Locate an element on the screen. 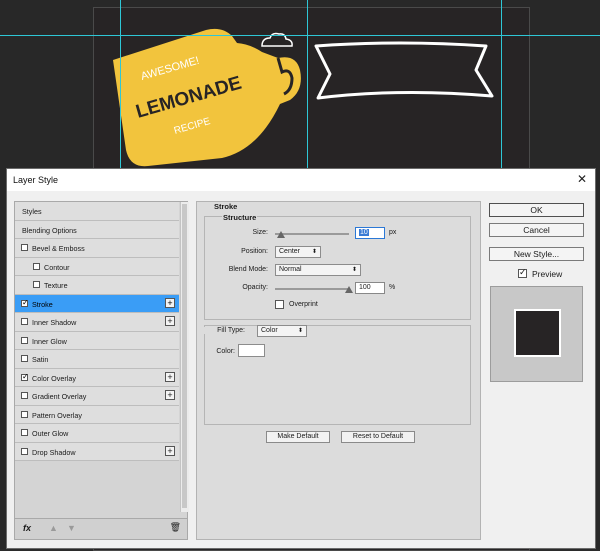  cancel-button: Cancel is located at coordinates (536, 230).